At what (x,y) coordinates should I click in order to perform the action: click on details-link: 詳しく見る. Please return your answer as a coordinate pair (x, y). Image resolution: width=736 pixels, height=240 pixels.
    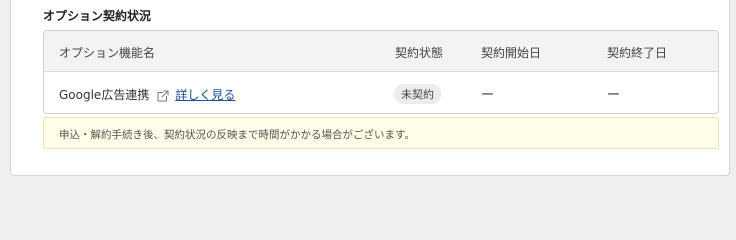
    Looking at the image, I should click on (205, 94).